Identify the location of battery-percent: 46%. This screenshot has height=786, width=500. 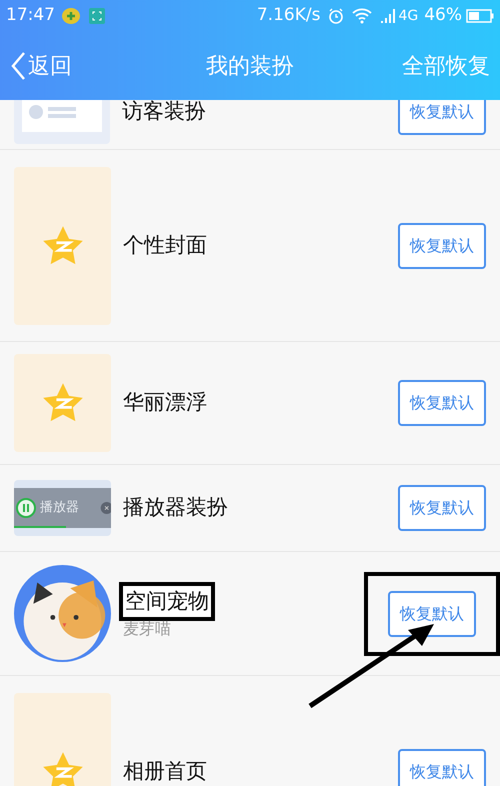
(443, 16).